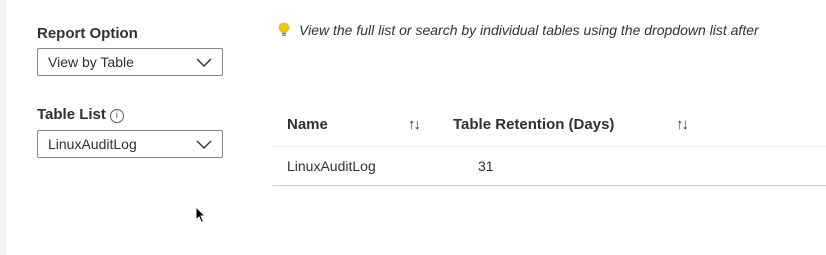 This screenshot has width=826, height=255. Describe the element at coordinates (92, 144) in the screenshot. I see `table-list-value: LinuxAuditLog` at that location.